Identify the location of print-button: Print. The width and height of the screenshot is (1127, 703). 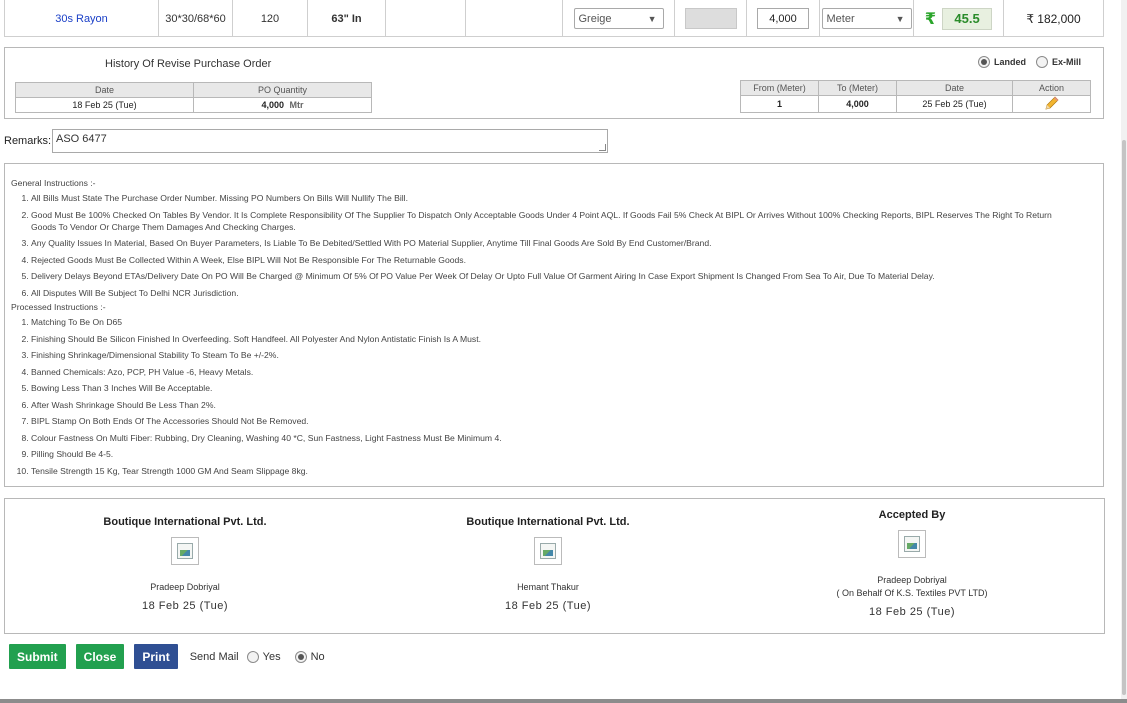
(156, 656).